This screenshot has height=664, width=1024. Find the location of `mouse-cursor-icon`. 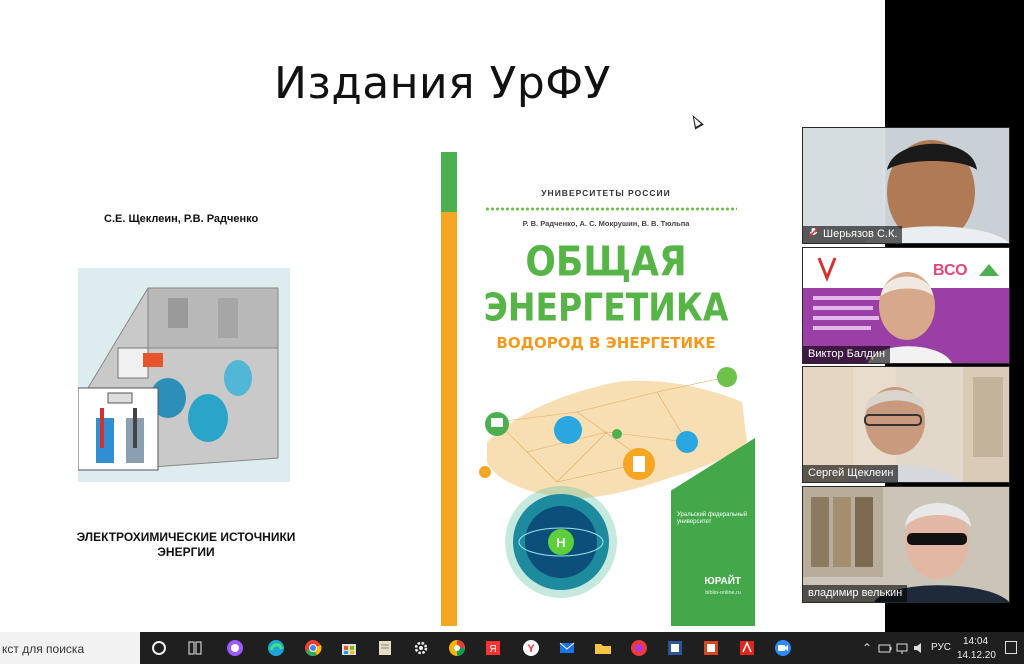

mouse-cursor-icon is located at coordinates (696, 121).